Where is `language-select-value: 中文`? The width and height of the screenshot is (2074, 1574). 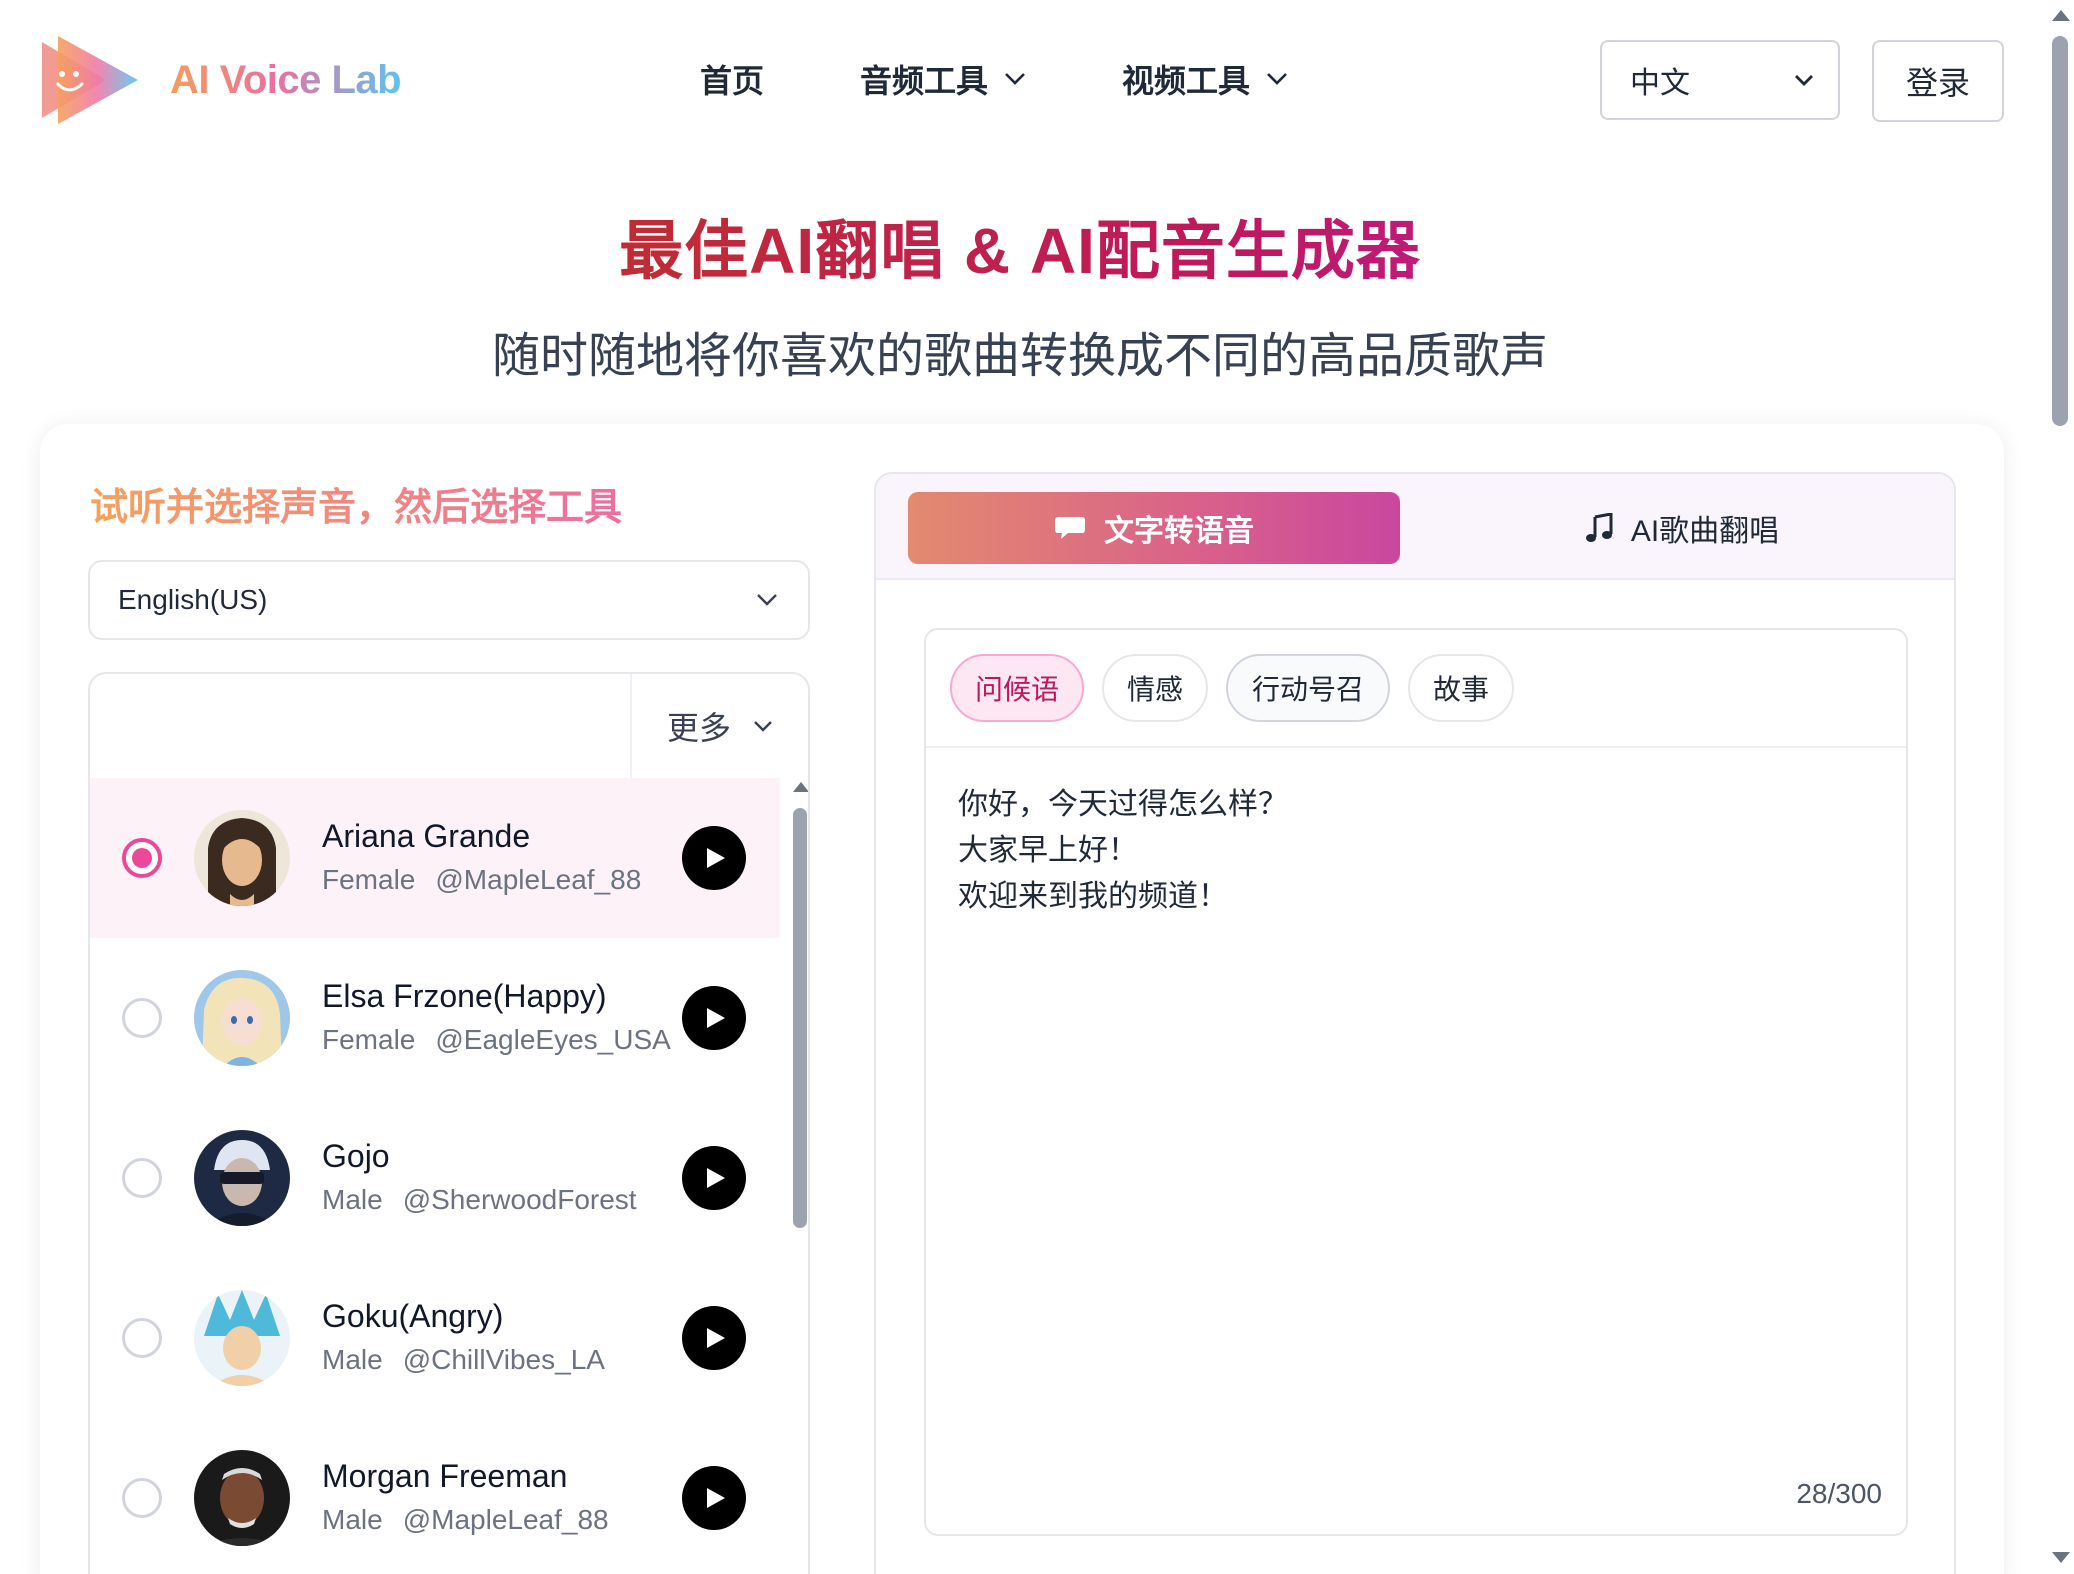
language-select-value: 中文 is located at coordinates (1660, 83).